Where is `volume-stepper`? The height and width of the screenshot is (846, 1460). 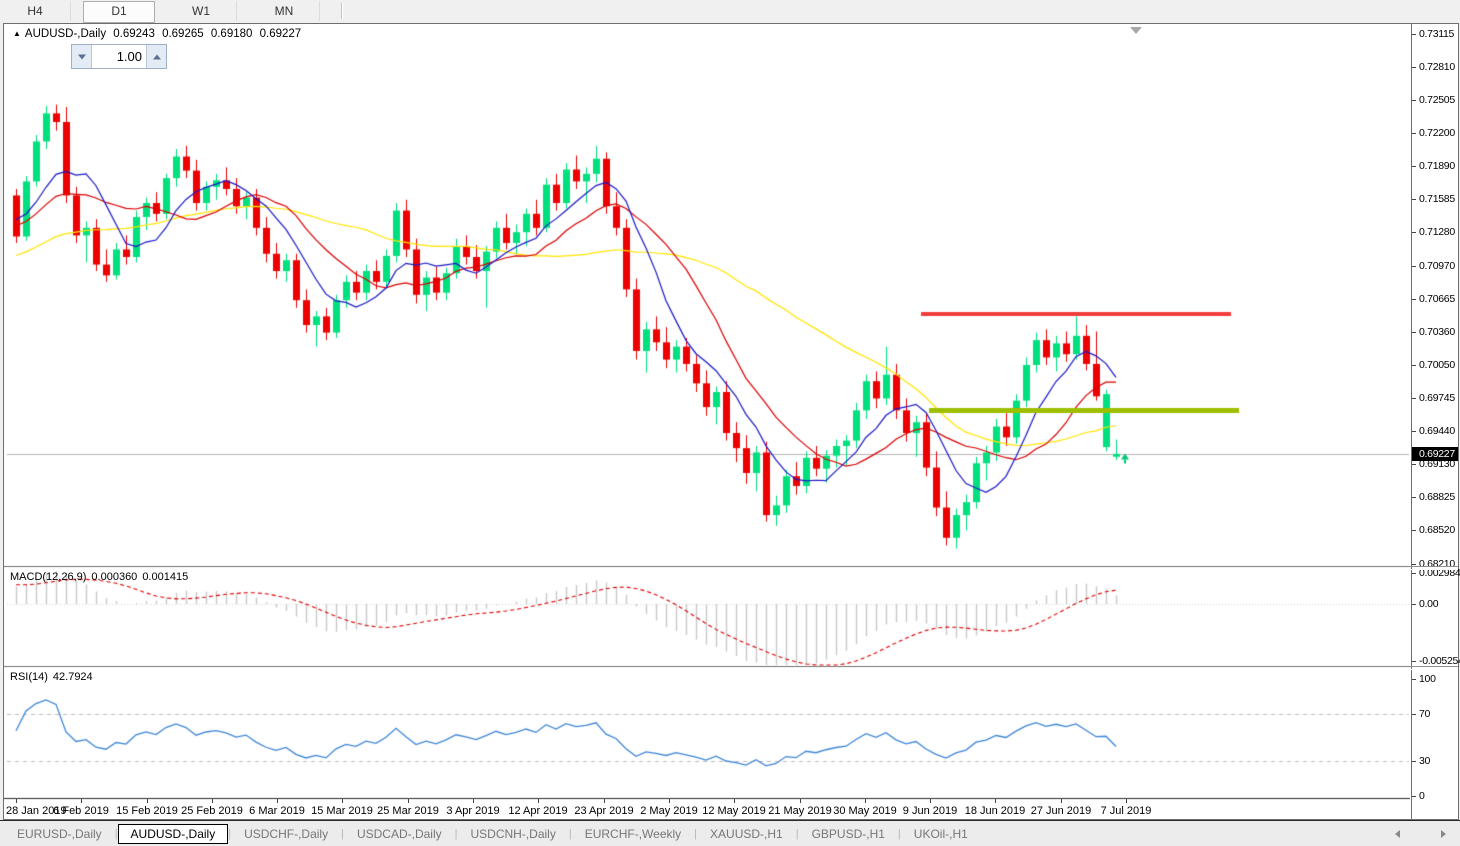
volume-stepper is located at coordinates (119, 56).